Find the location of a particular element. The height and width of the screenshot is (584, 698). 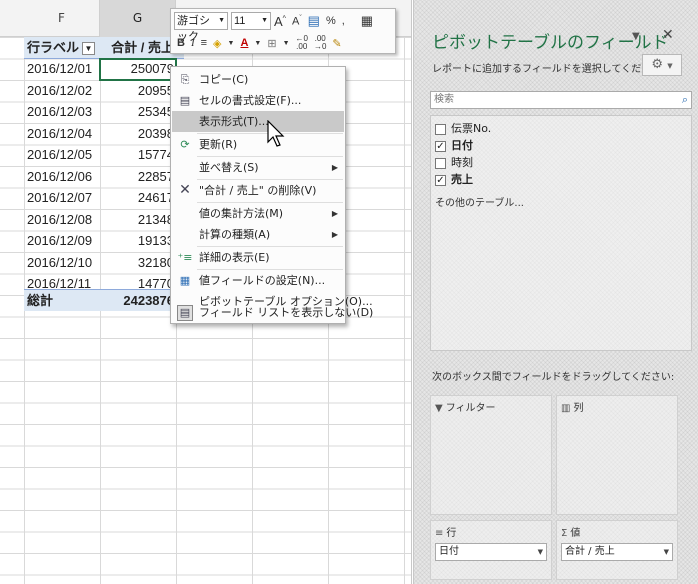

menu-item-sort: 並べ替え(S) ▶ is located at coordinates (258, 167).